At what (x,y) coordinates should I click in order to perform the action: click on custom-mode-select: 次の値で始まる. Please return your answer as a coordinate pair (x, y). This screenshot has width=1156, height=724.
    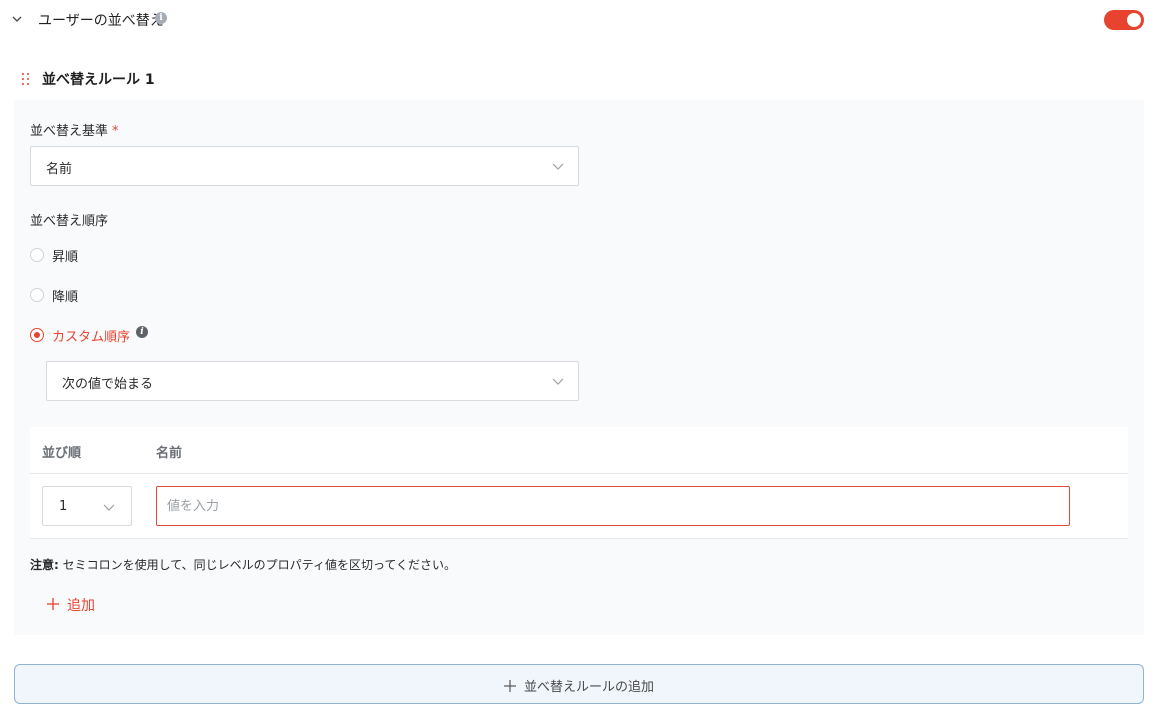
    Looking at the image, I should click on (312, 381).